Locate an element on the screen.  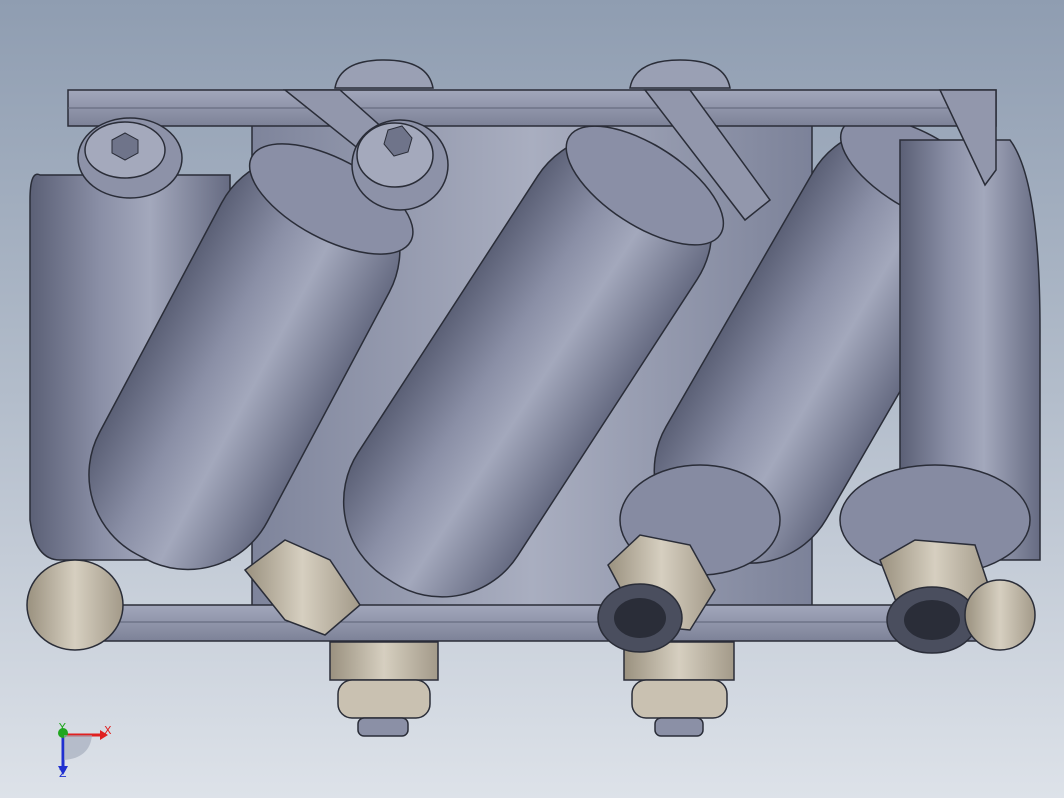
y-axis-label: Y is located at coordinates (62, 727).